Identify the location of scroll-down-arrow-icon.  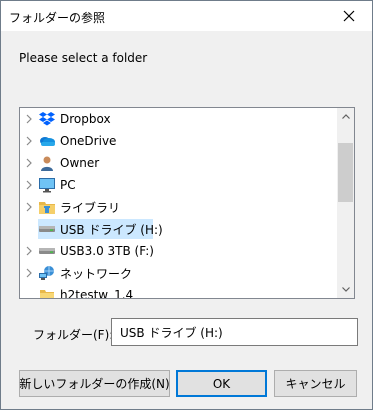
(345, 289).